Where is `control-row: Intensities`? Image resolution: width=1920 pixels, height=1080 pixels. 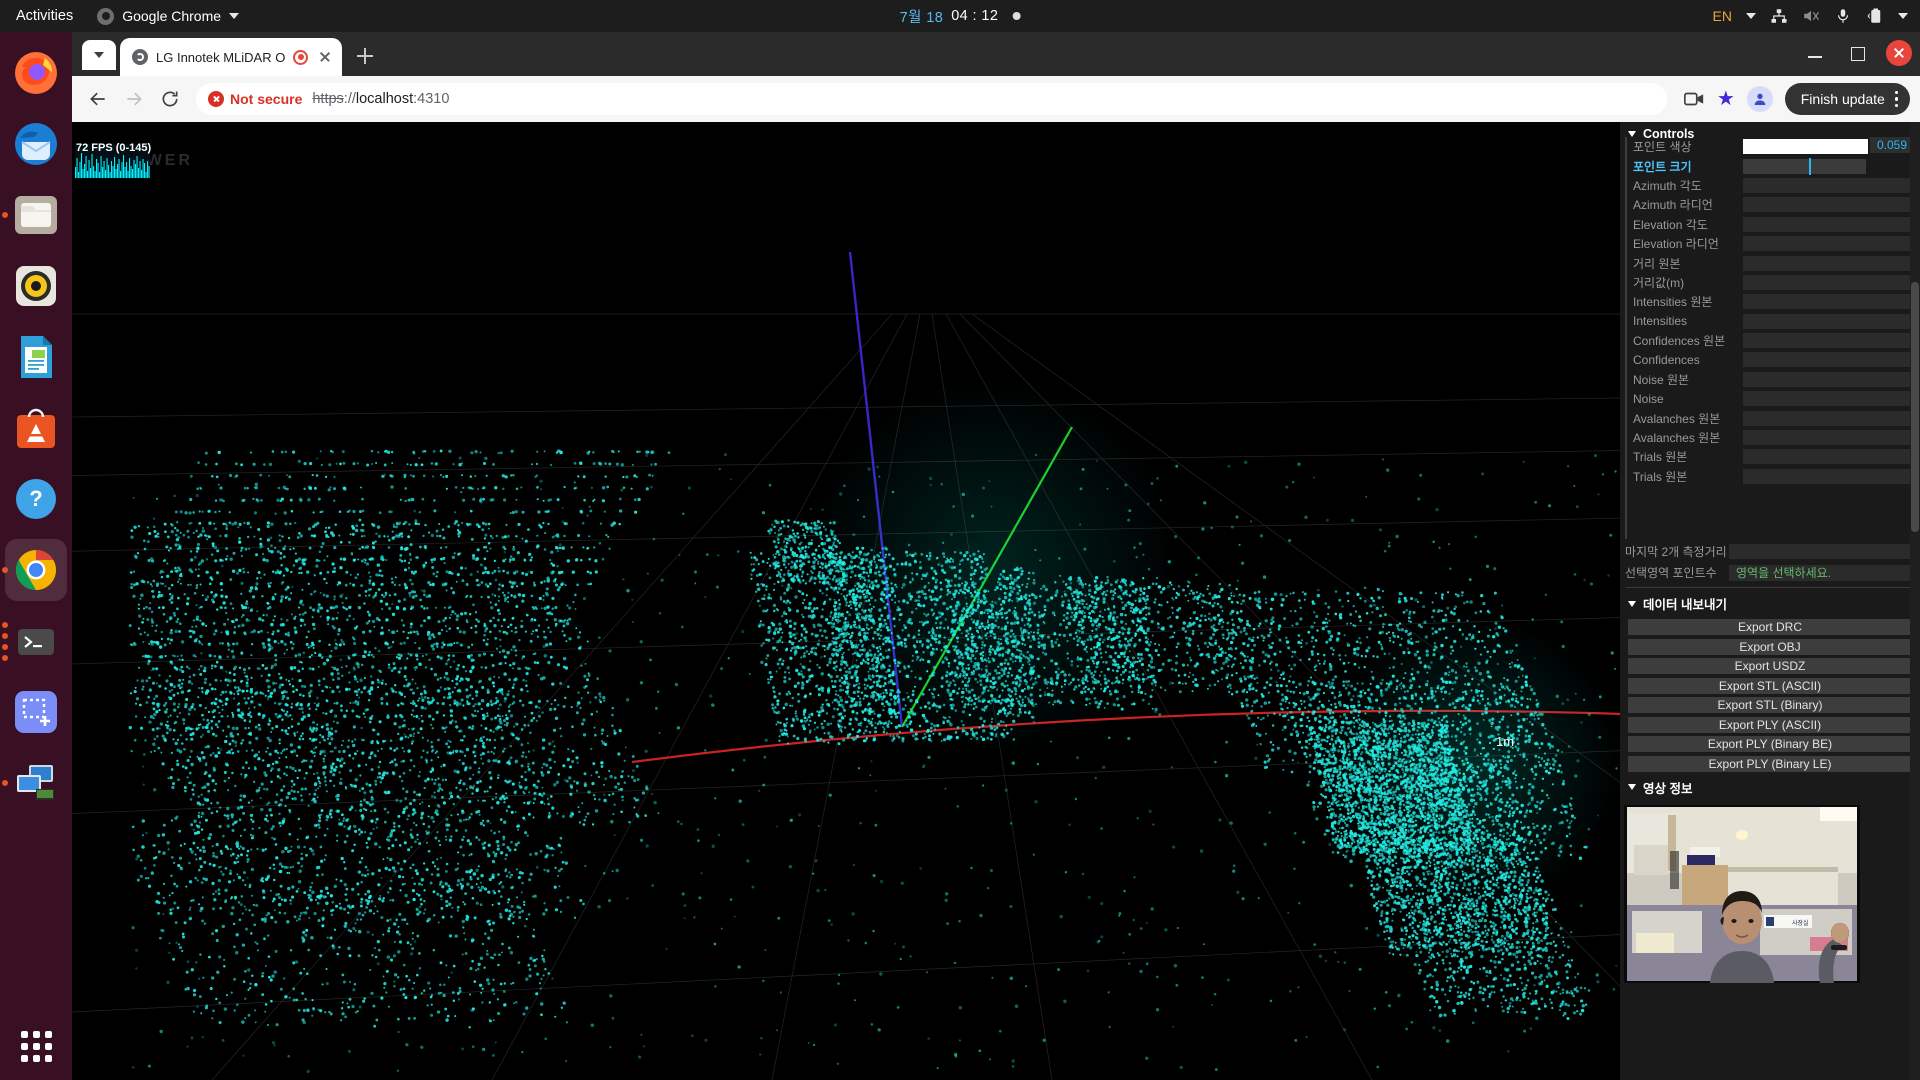
control-row: Intensities is located at coordinates (1773, 321).